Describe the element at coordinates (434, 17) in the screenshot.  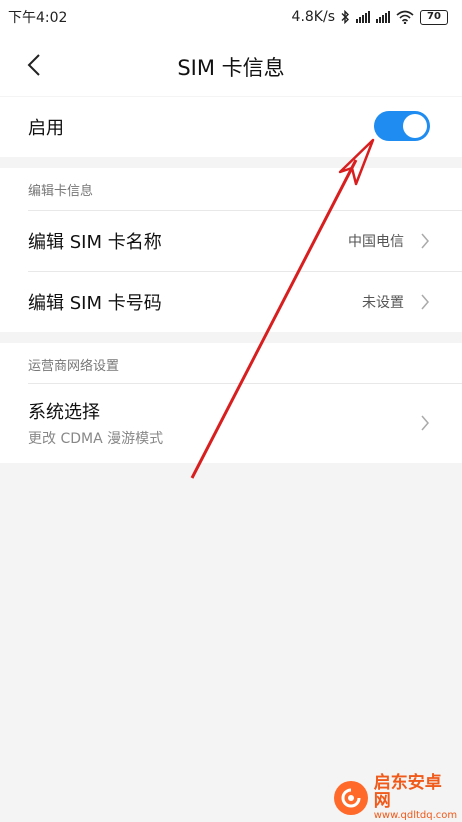
I see `battery-icon: 70` at that location.